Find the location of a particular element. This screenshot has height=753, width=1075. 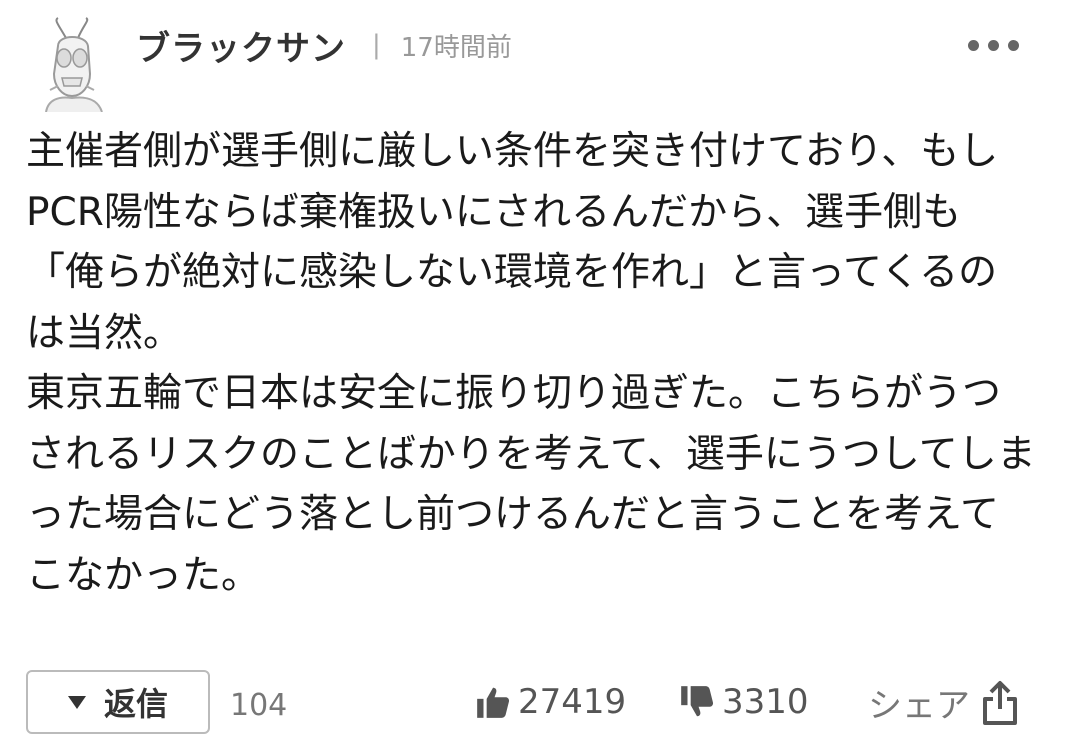

reply-button: 返信 is located at coordinates (118, 702).